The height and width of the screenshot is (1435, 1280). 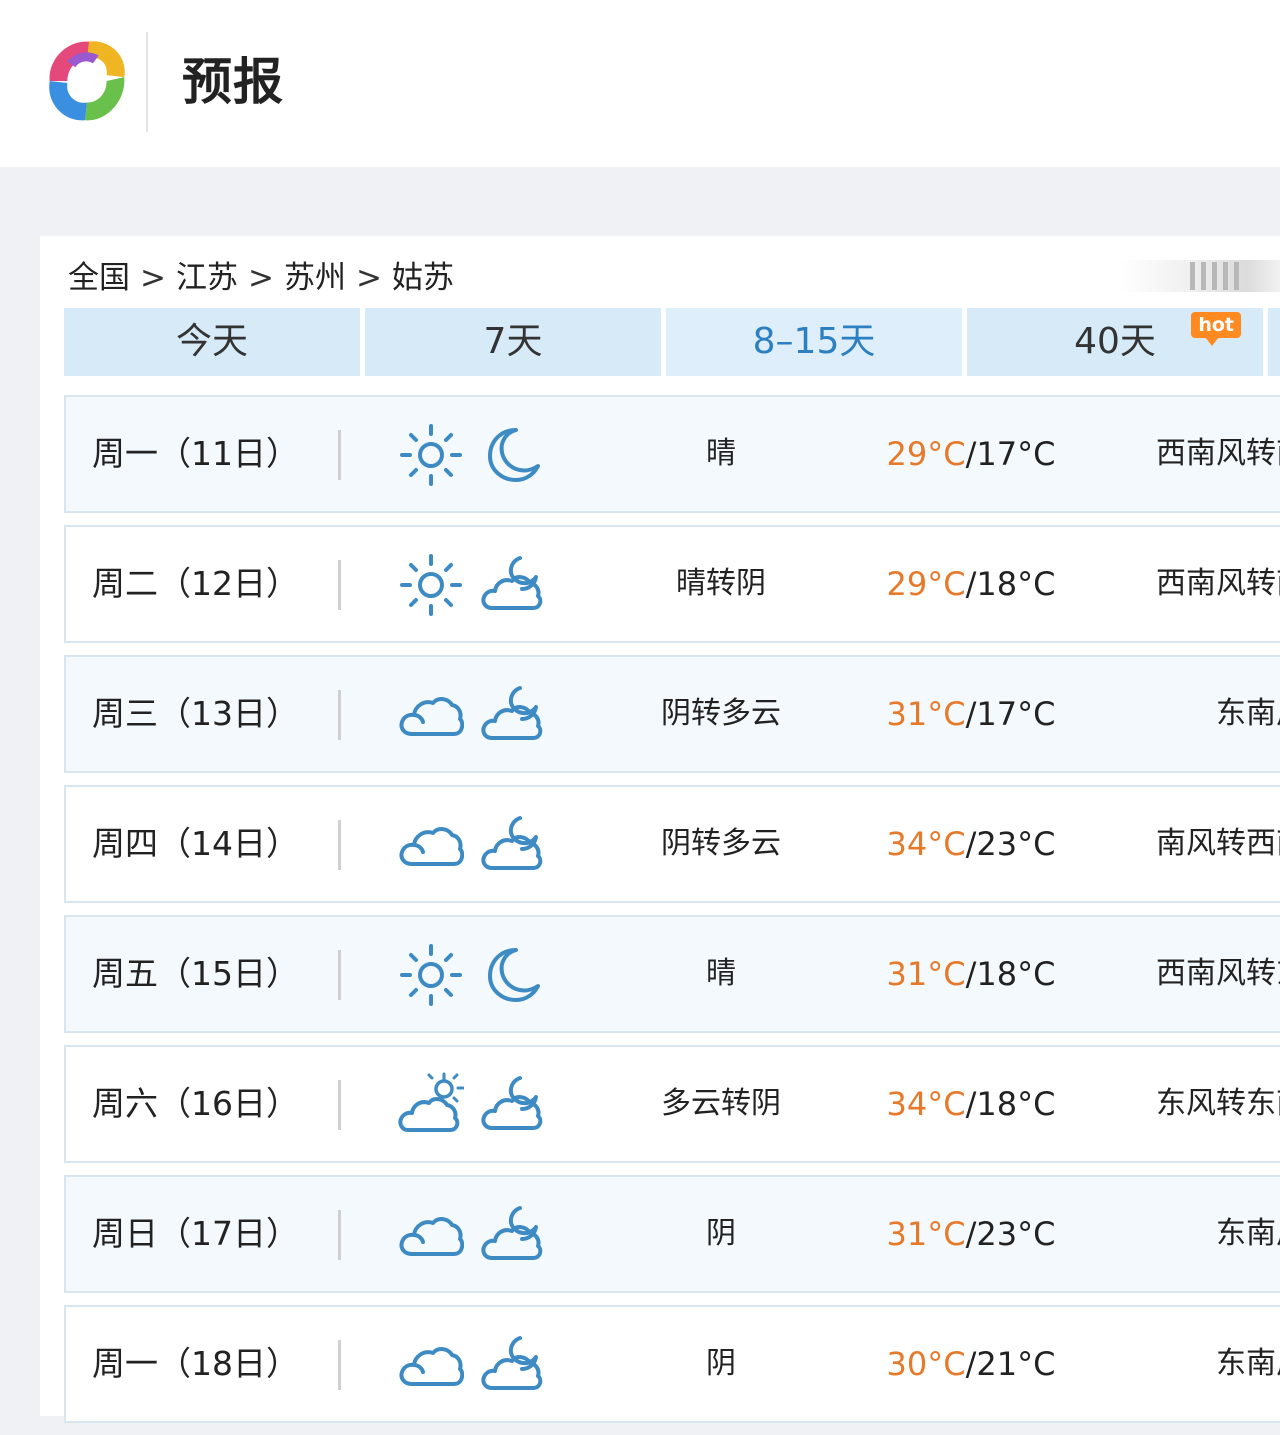 I want to click on forecast-row: 周六（16日） 多云转阴 34°C/18°C 东风转东南, so click(x=672, y=1104).